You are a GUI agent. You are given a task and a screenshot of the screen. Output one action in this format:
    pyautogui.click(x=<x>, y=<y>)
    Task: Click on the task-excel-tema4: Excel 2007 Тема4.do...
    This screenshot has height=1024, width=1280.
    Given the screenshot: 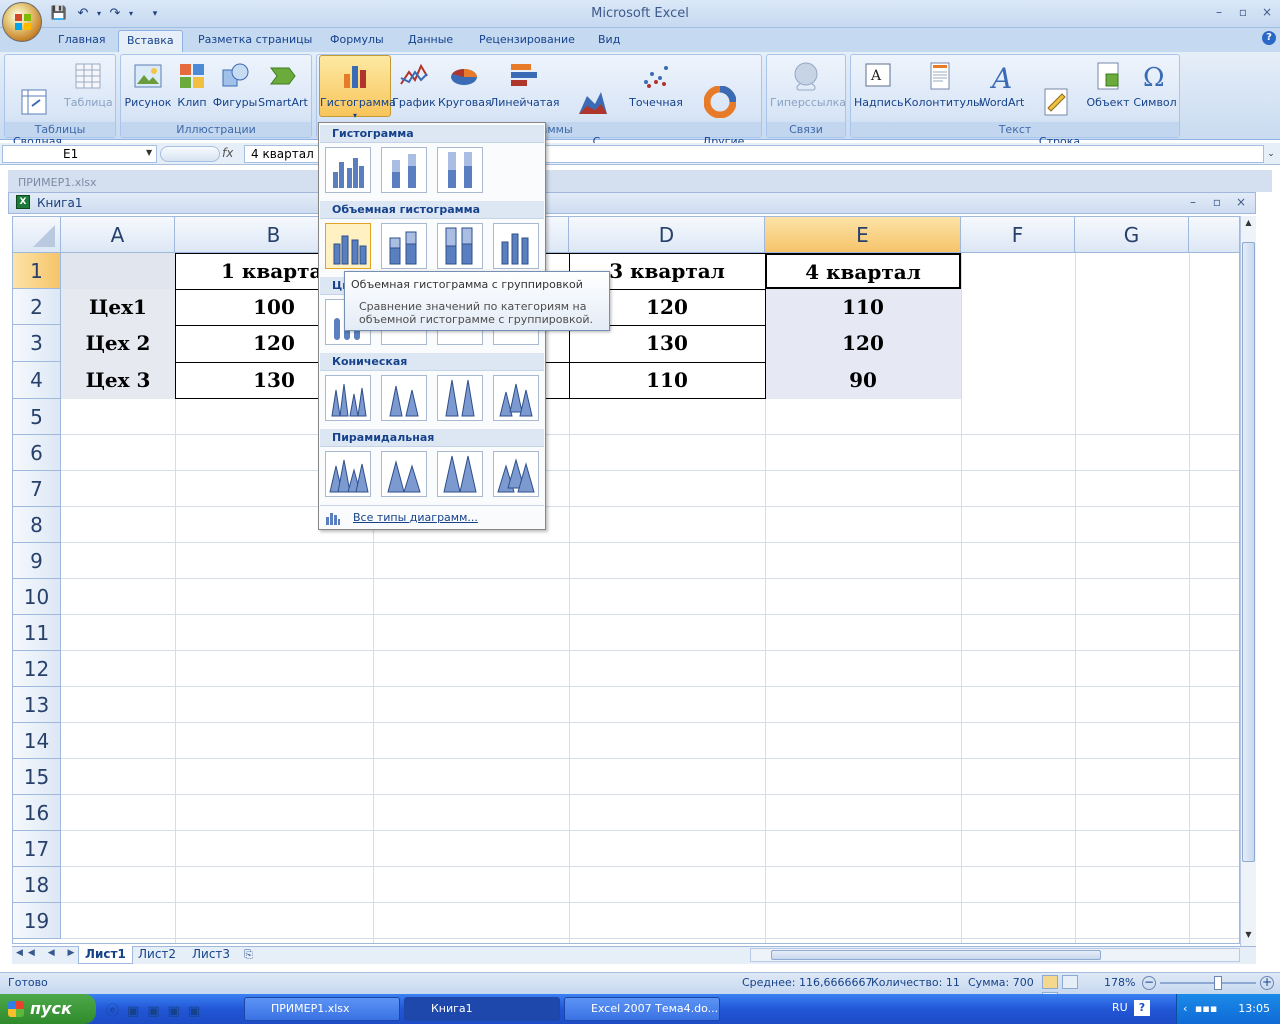 What is the action you would take?
    pyautogui.click(x=642, y=1009)
    